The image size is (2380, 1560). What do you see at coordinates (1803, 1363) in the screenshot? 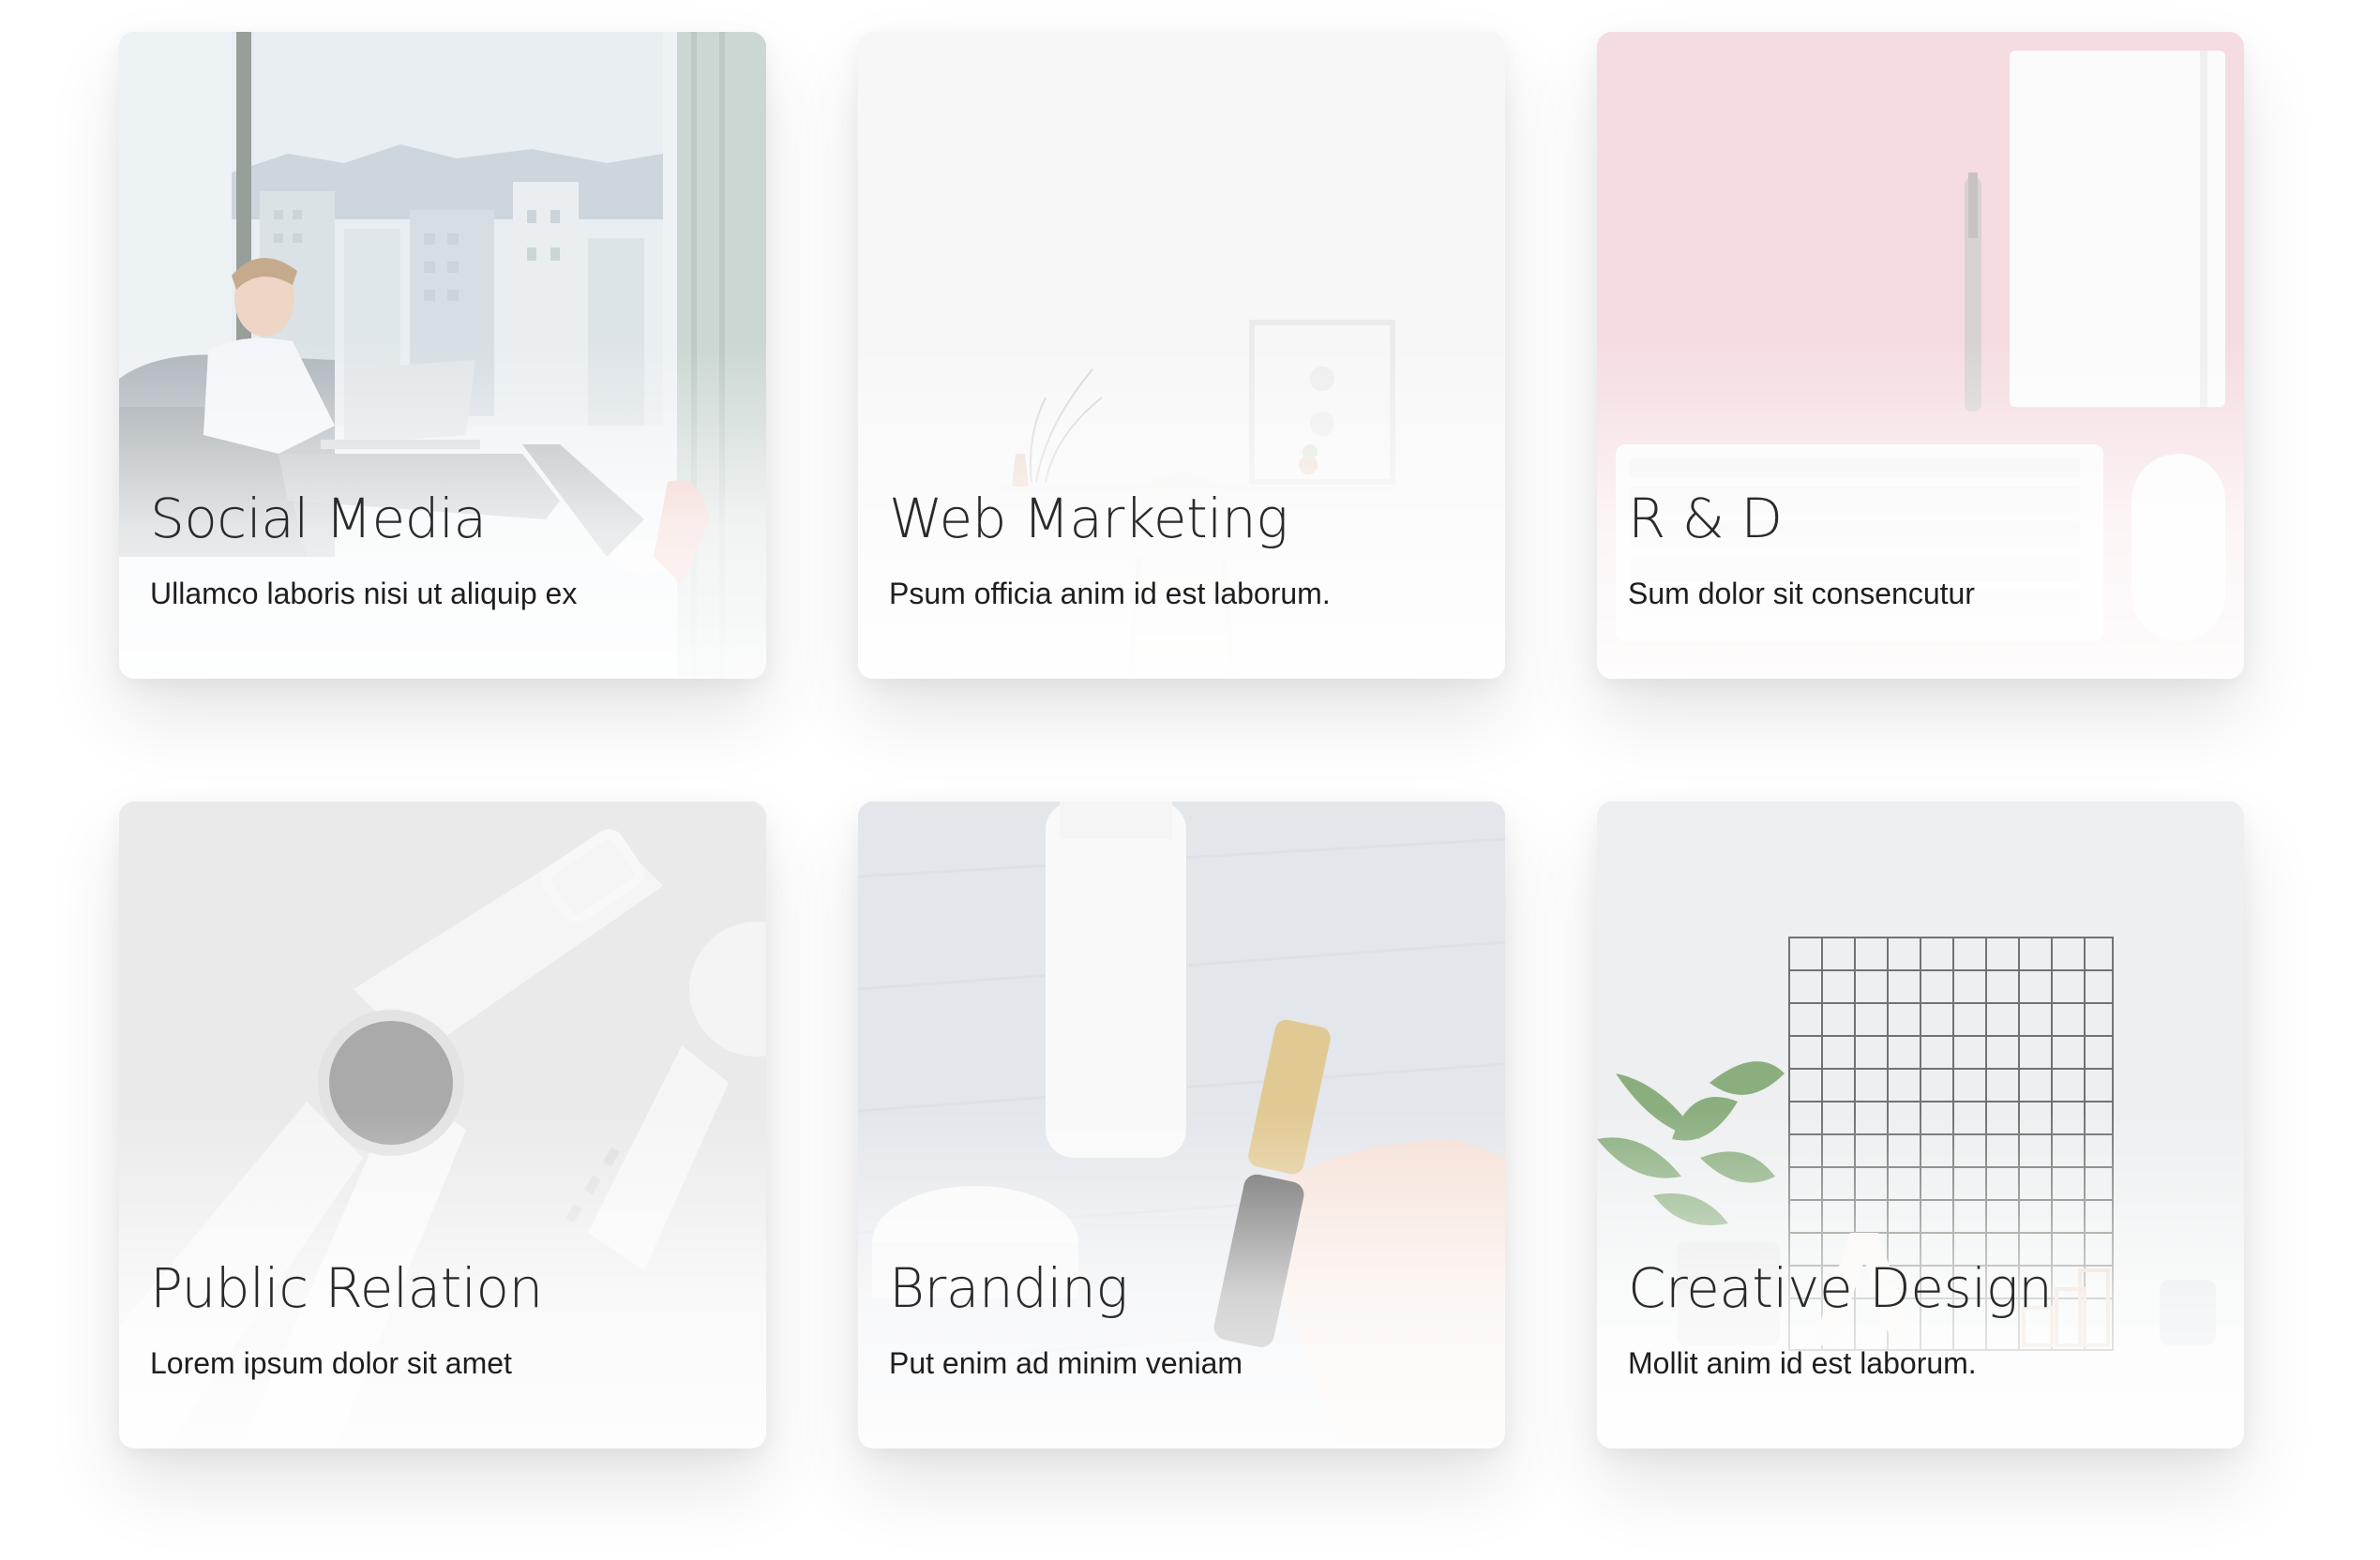
I see `card-description: Mollit anim id est laborum.` at bounding box center [1803, 1363].